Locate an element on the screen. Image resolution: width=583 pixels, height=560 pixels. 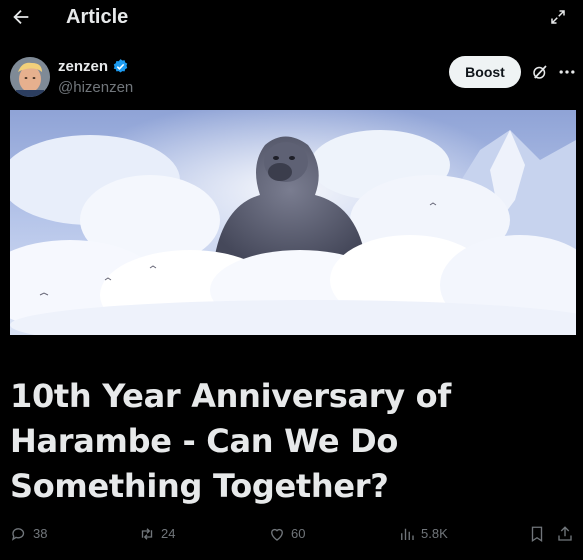
reply-icon is located at coordinates (18, 534).